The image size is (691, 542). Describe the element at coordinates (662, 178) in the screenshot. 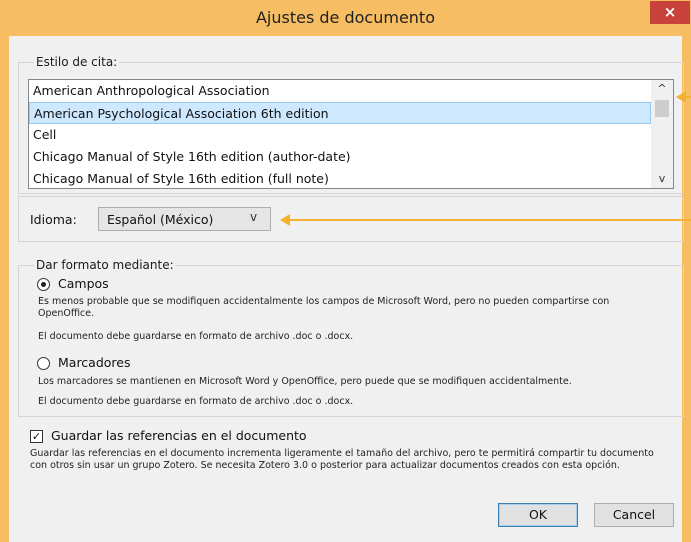

I see `scroll-down-icon: v` at that location.